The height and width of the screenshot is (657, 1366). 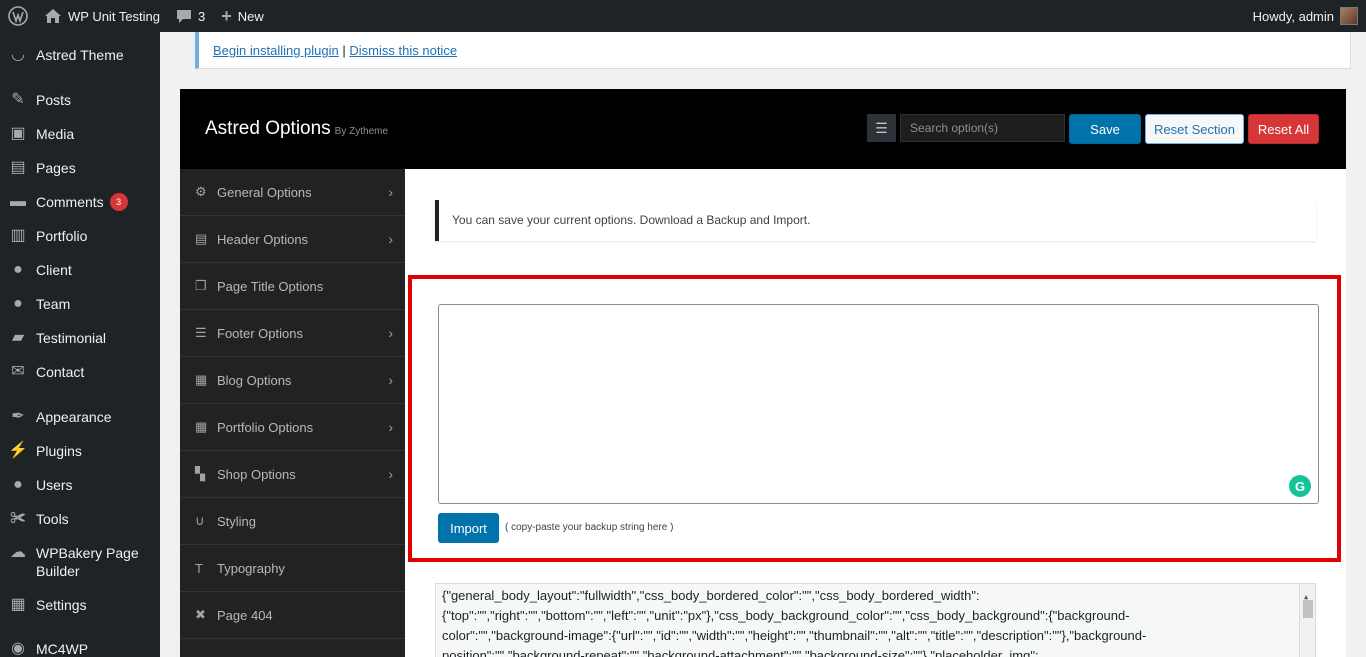 What do you see at coordinates (250, 16) in the screenshot?
I see `new-label: New` at bounding box center [250, 16].